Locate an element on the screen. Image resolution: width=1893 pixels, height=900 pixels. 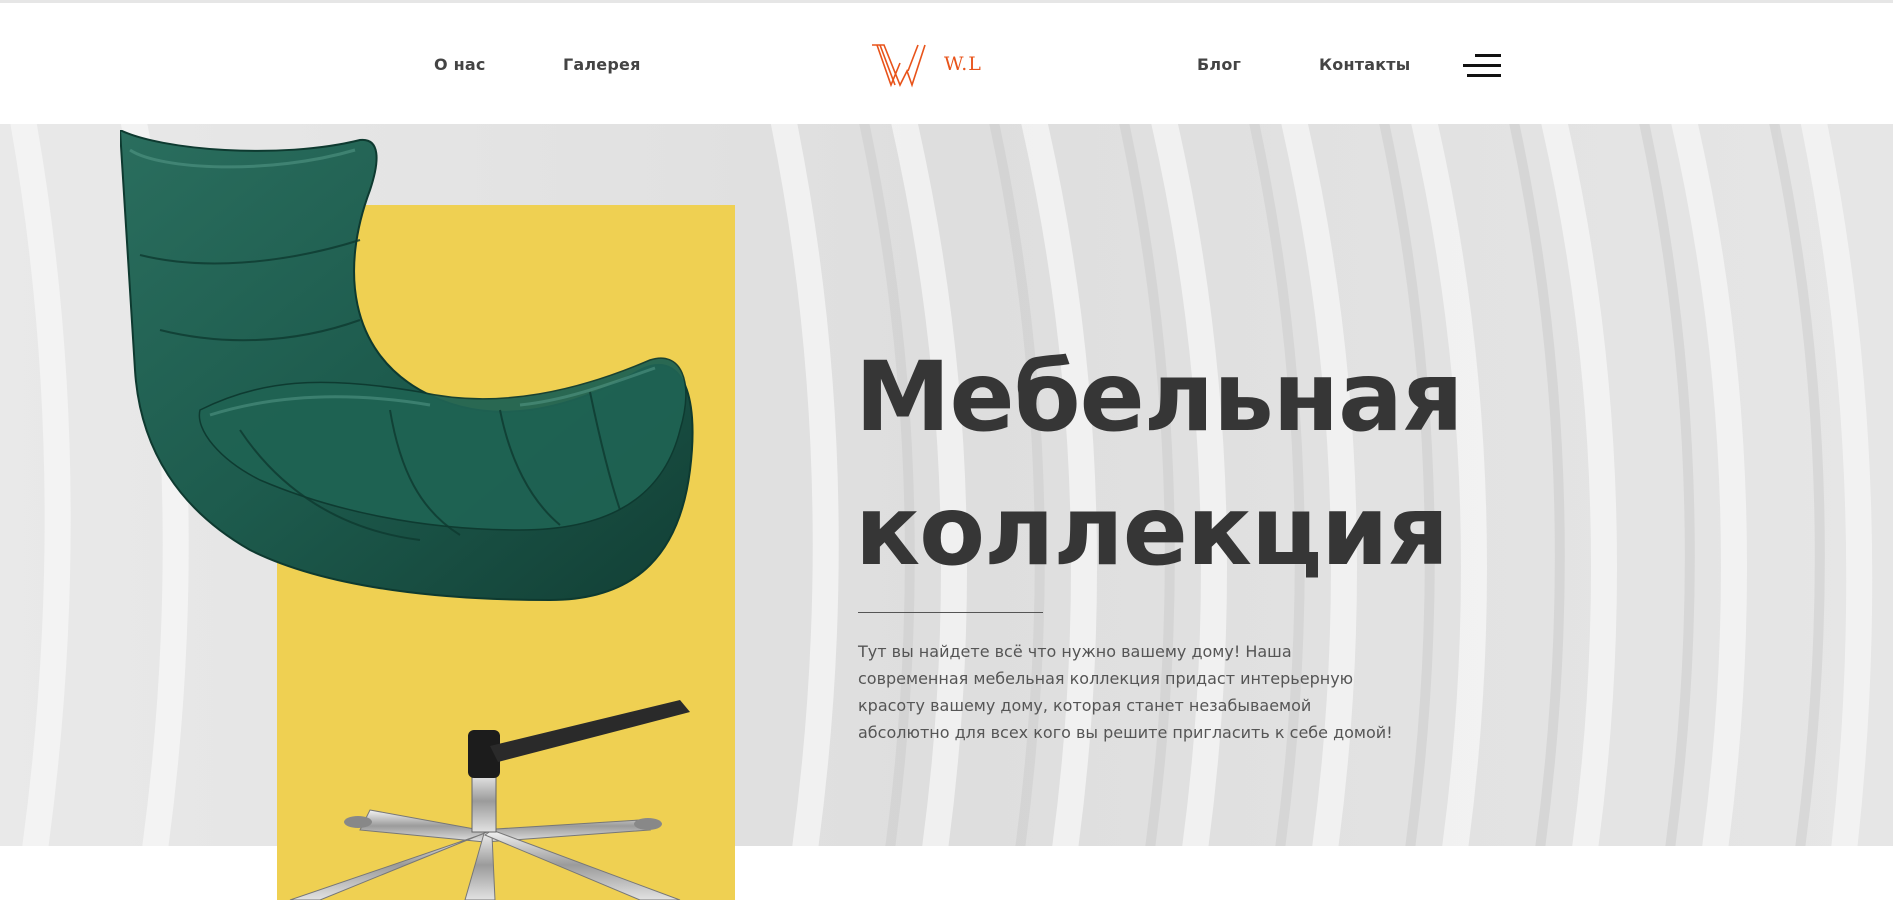
menu-line-top is located at coordinates (1488, 55).